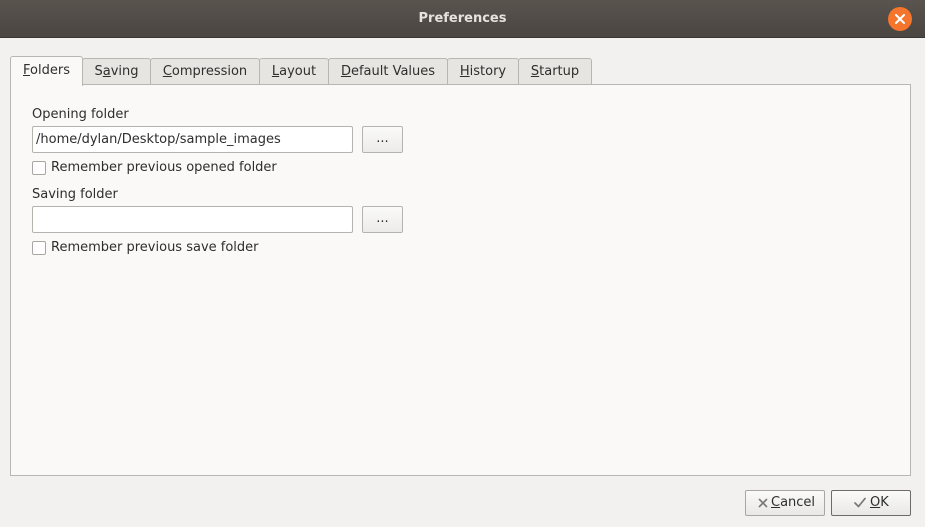 This screenshot has width=925, height=527. I want to click on tab-saving-label-pre: S, so click(98, 71).